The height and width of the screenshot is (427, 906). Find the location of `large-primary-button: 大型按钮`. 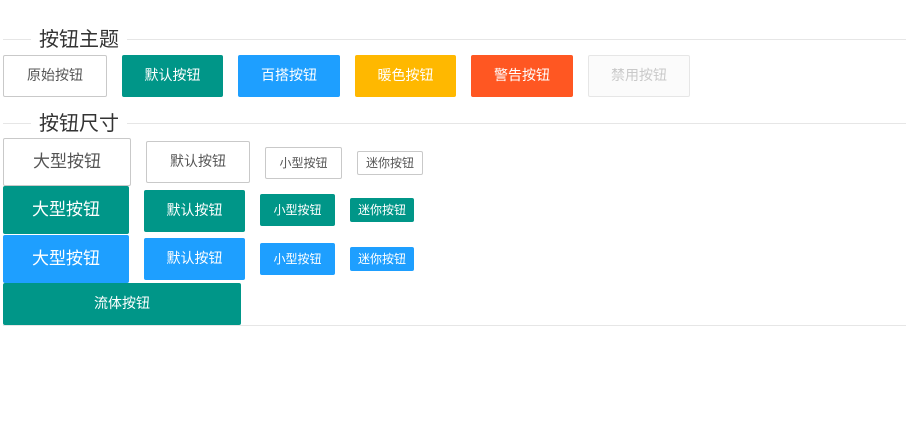

large-primary-button: 大型按钮 is located at coordinates (67, 162).